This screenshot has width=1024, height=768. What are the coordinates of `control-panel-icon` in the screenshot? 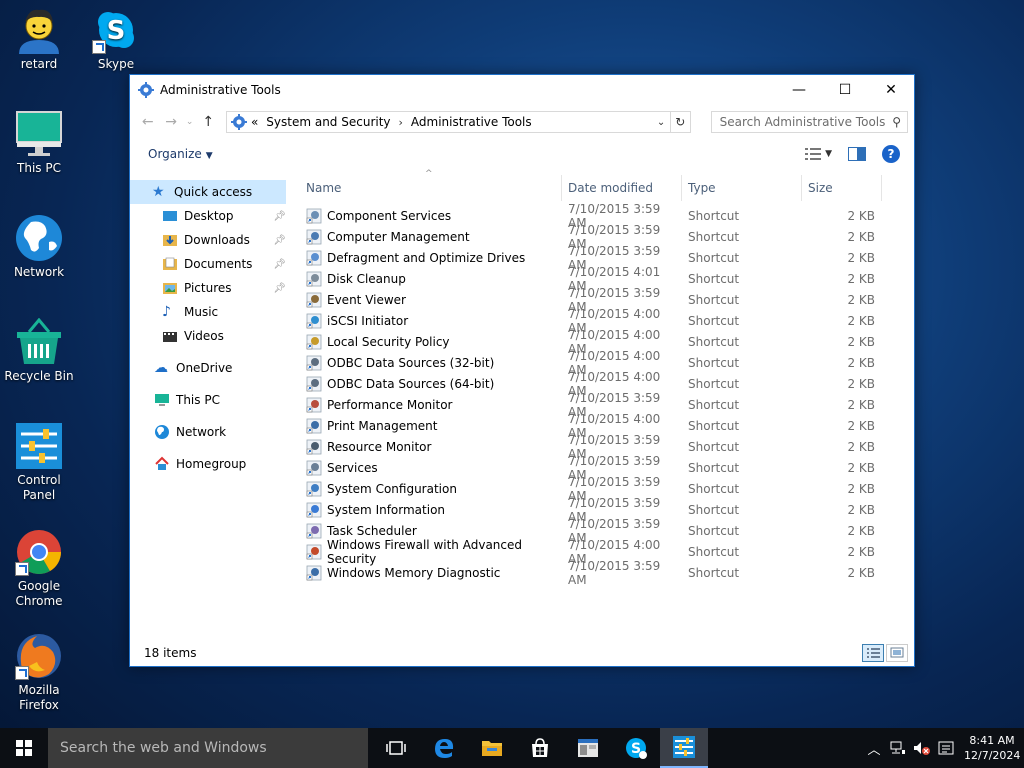 It's located at (684, 747).